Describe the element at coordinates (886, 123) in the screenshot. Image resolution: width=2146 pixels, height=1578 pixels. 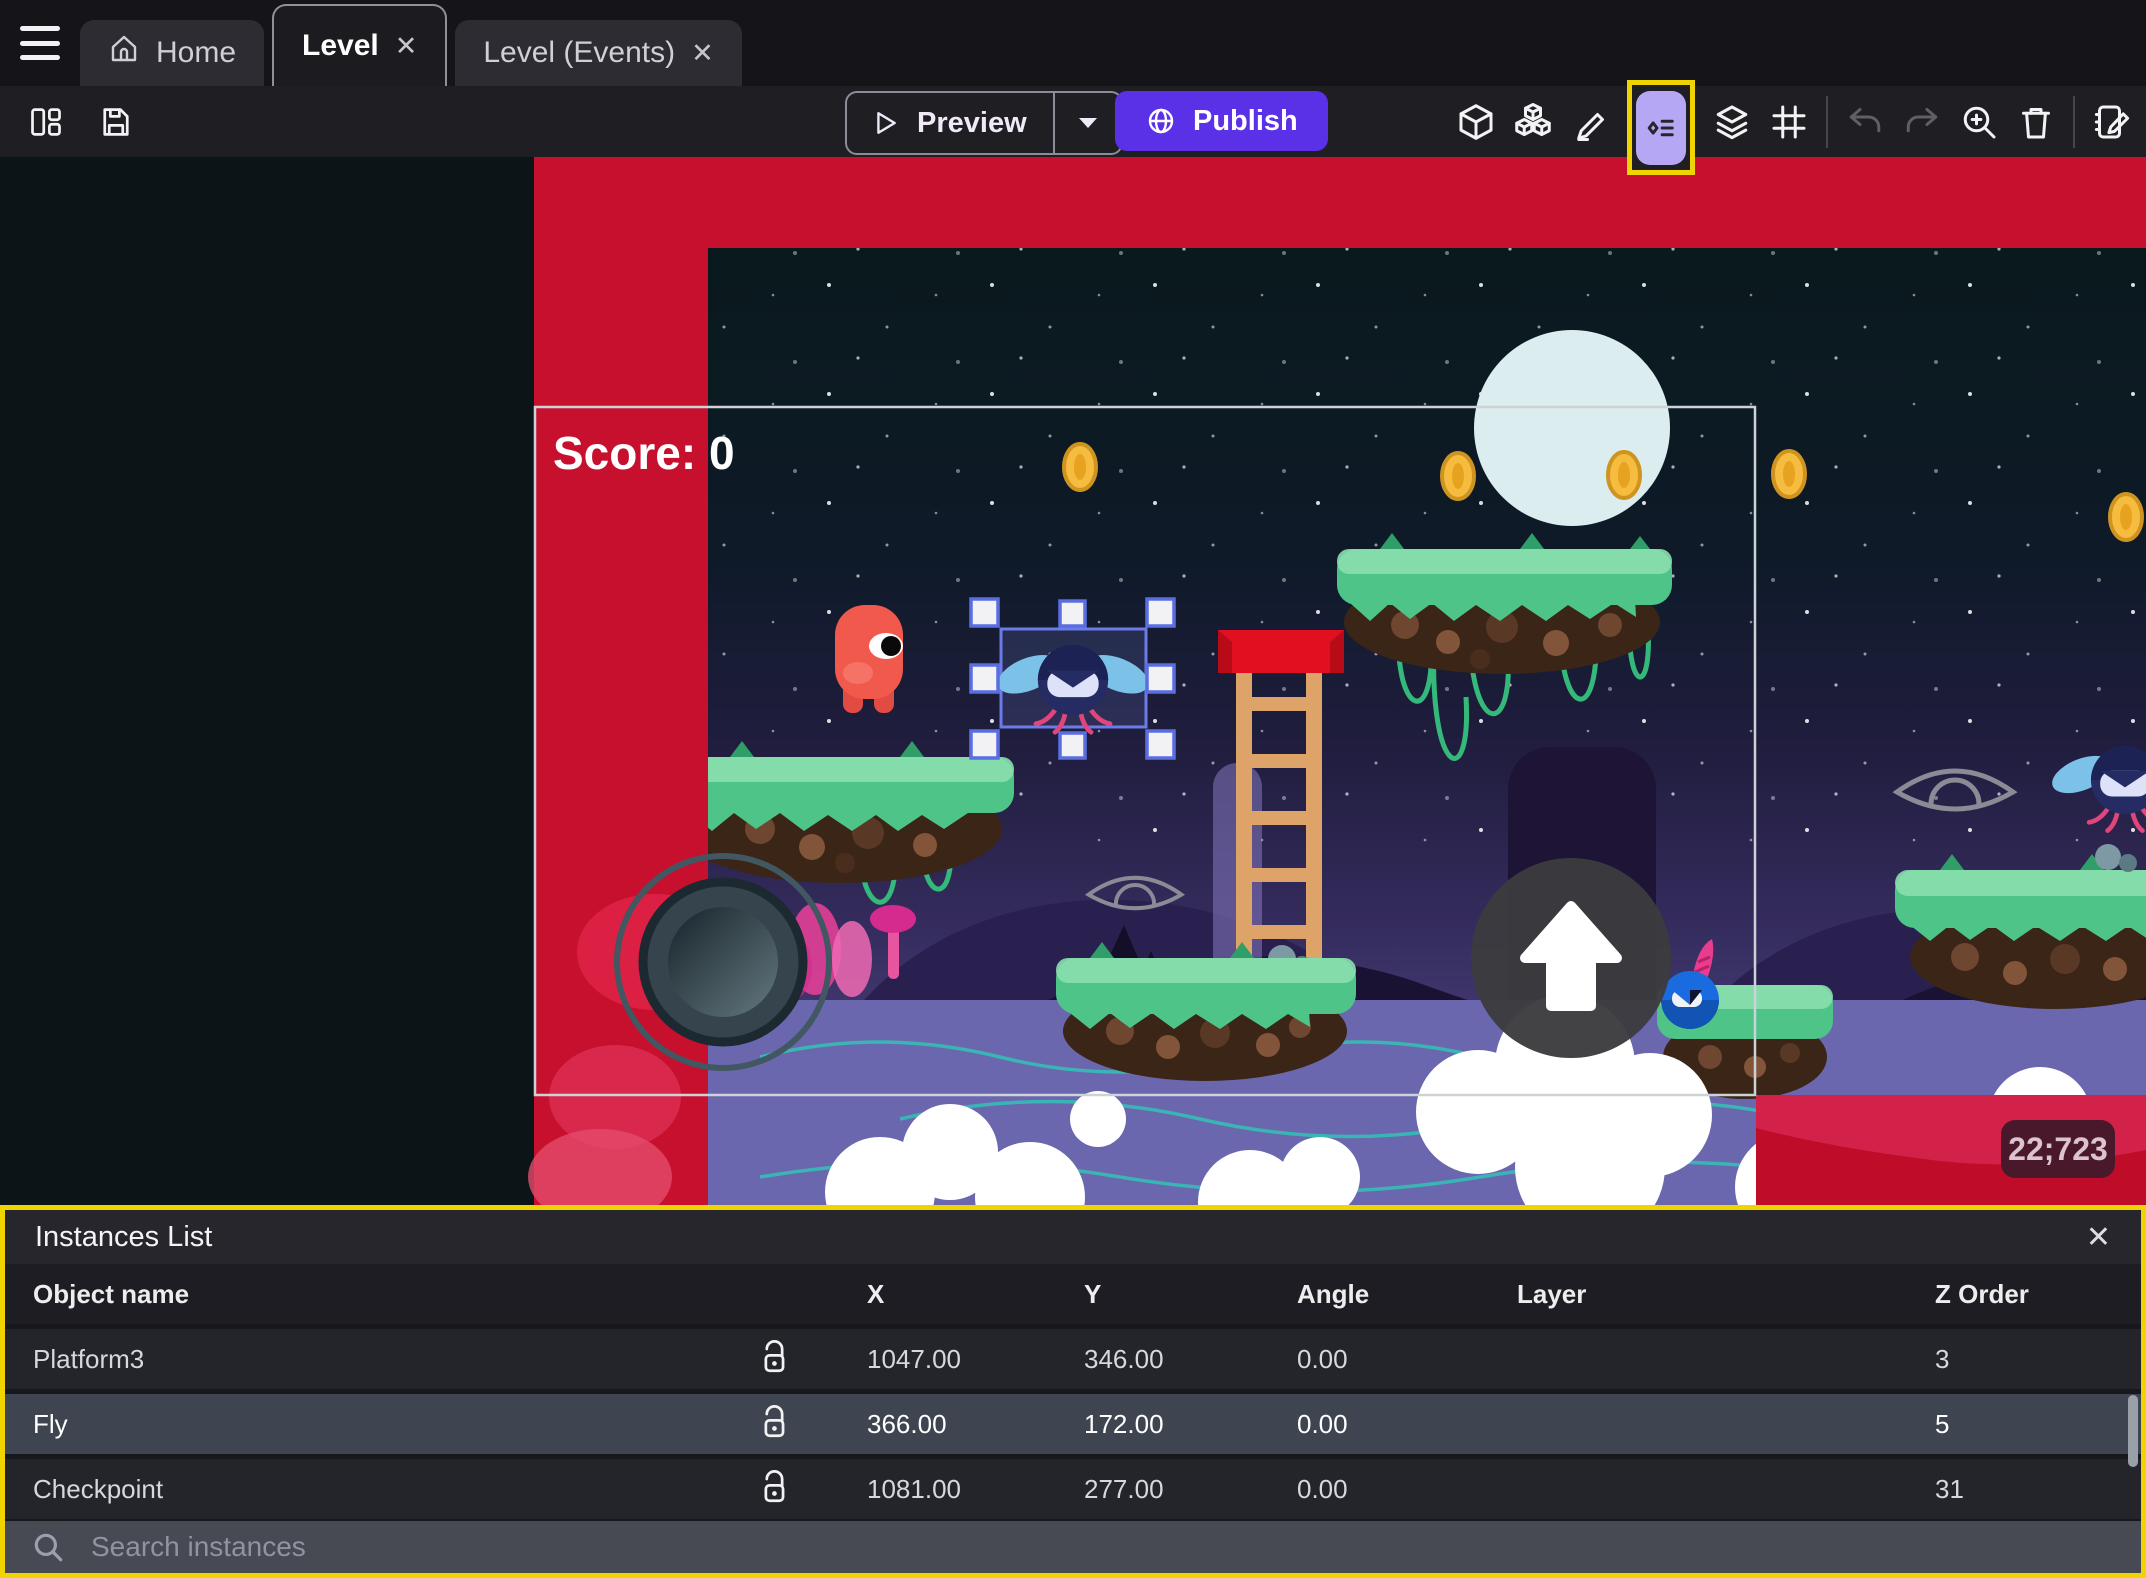
I see `play-icon` at that location.